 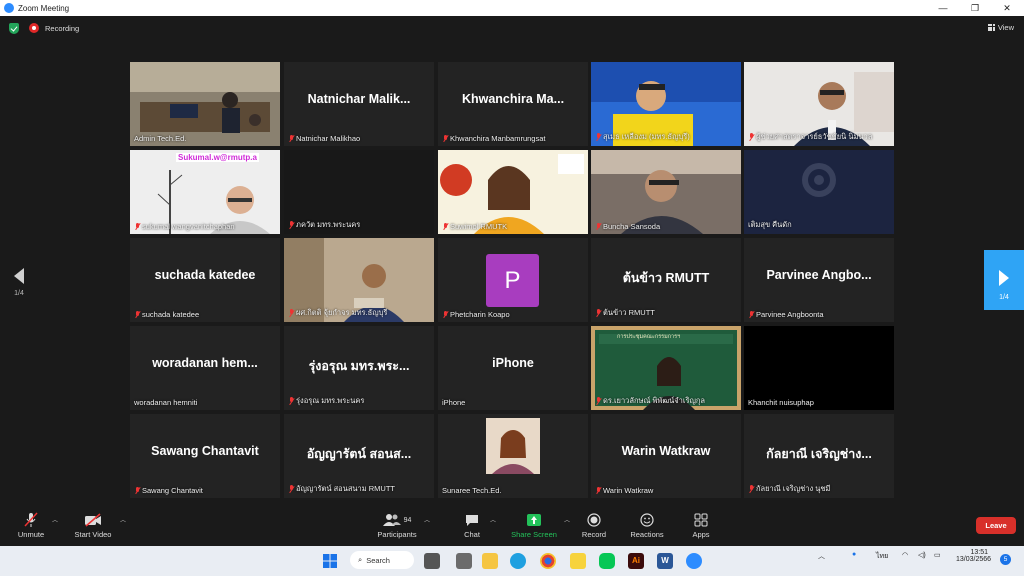 What do you see at coordinates (937, 555) in the screenshot?
I see `battery-icon: ▭` at bounding box center [937, 555].